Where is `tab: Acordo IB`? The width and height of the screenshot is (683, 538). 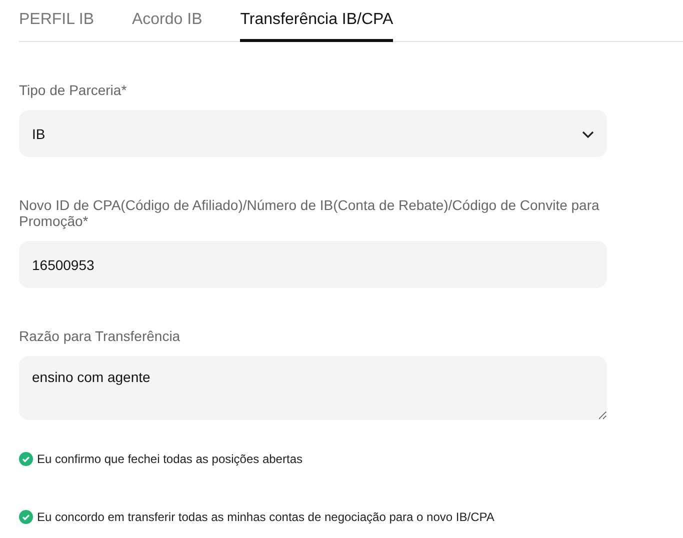 tab: Acordo IB is located at coordinates (167, 26).